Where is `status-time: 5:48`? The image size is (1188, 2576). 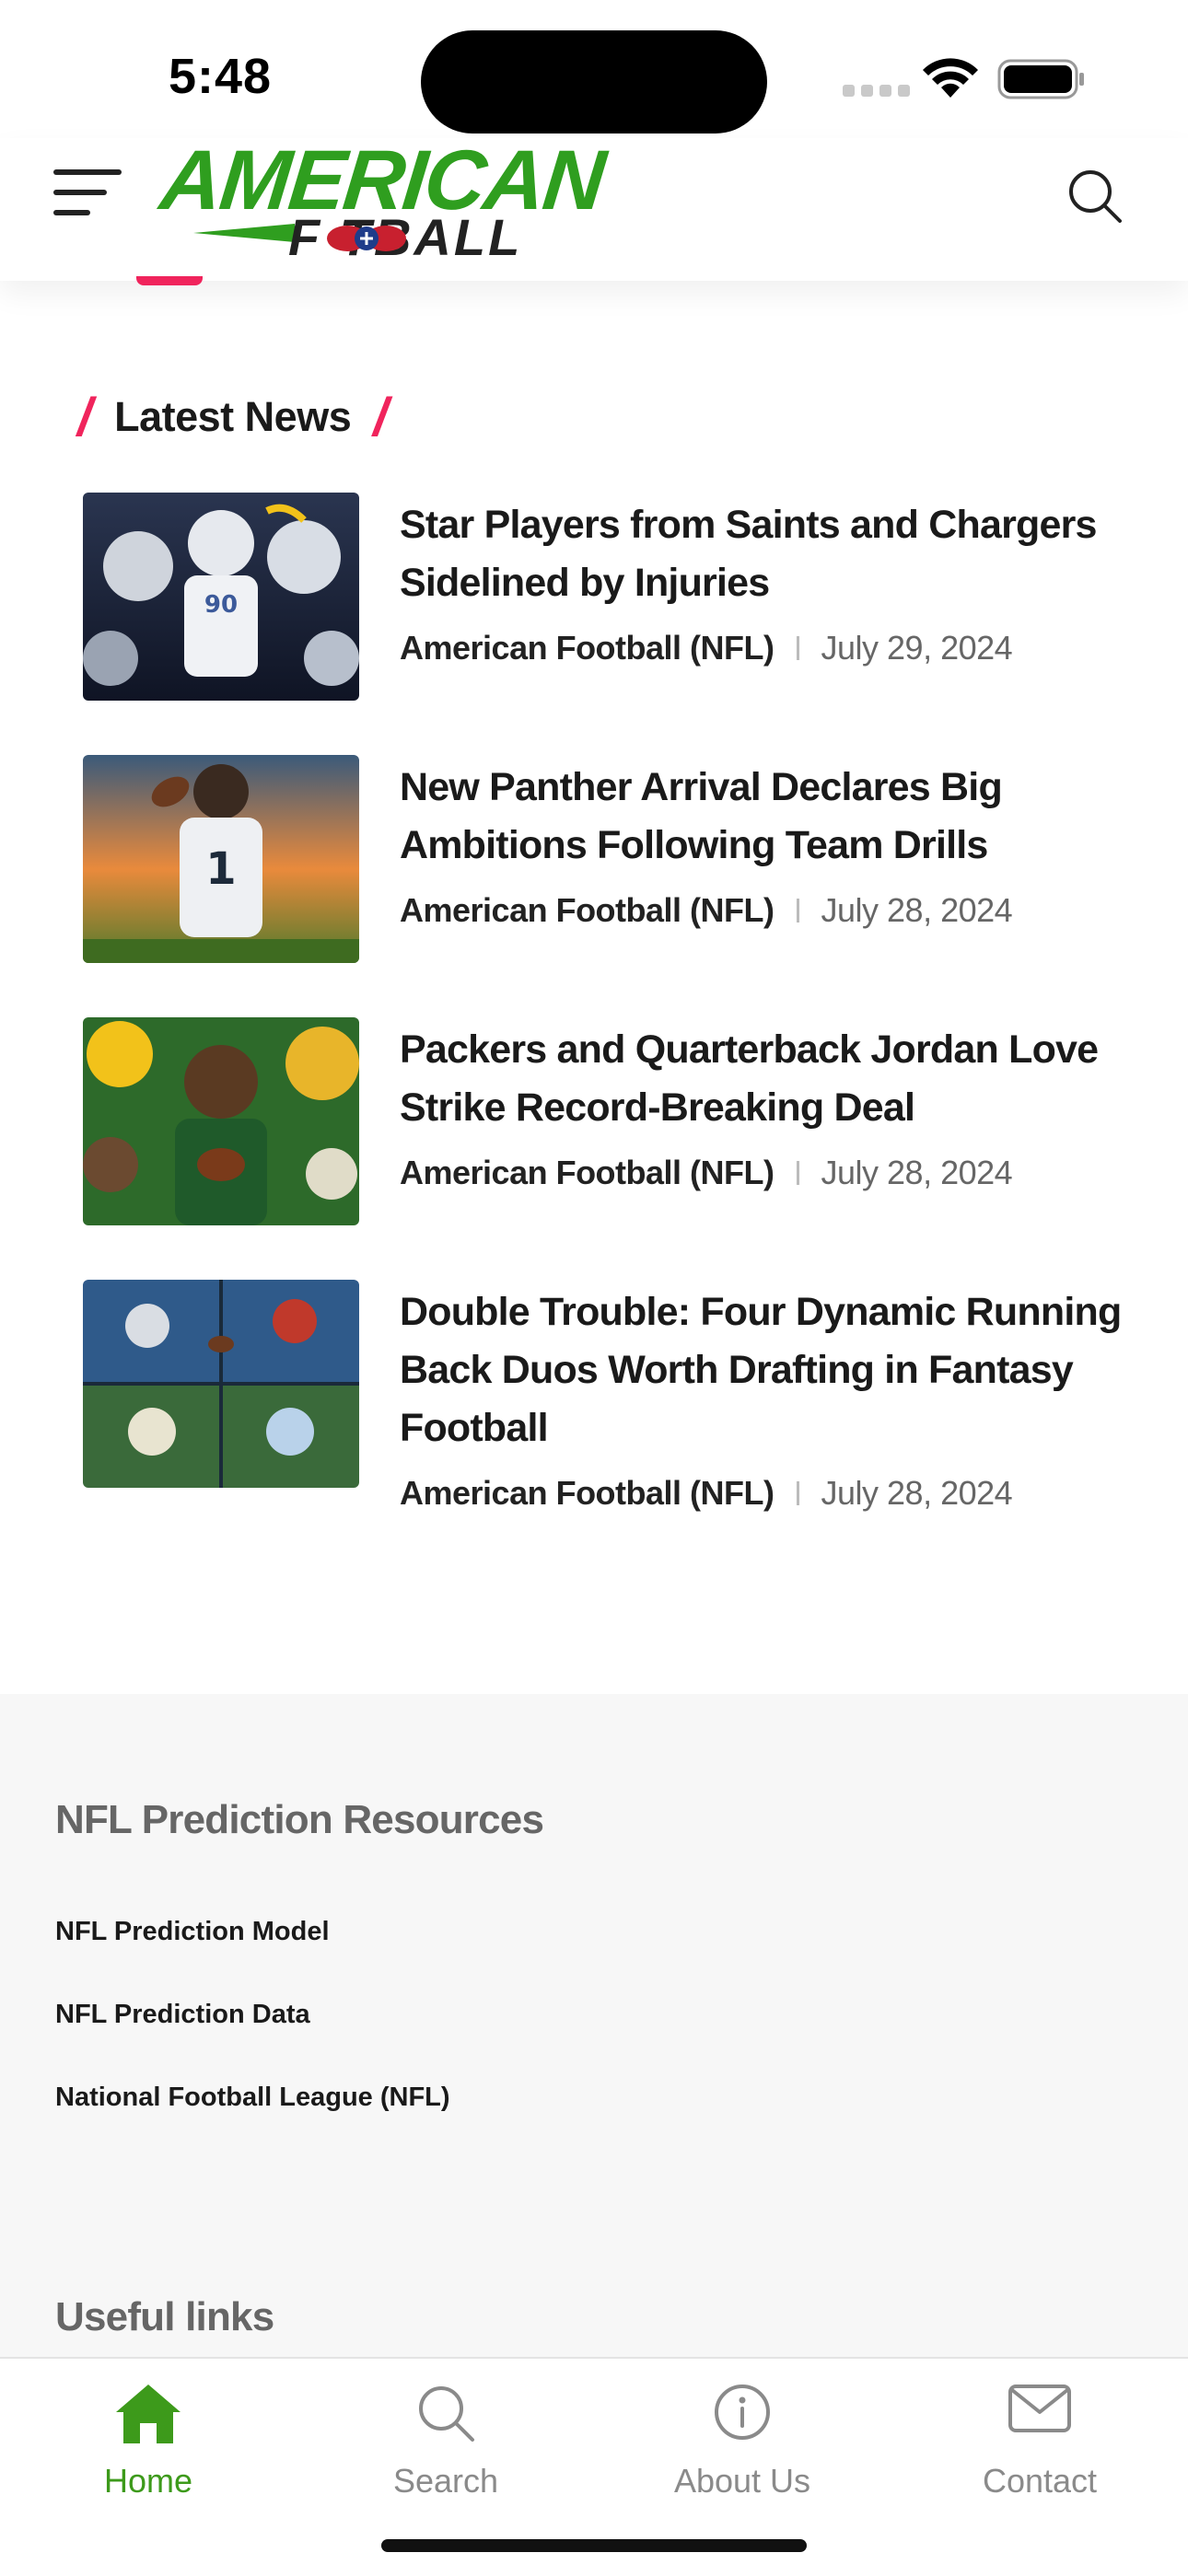 status-time: 5:48 is located at coordinates (221, 76).